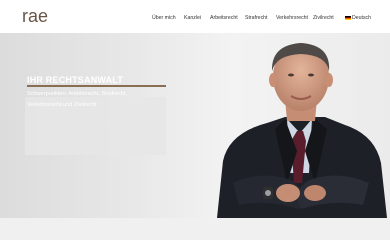 The image size is (390, 240). What do you see at coordinates (348, 17) in the screenshot?
I see `german-flag-icon` at bounding box center [348, 17].